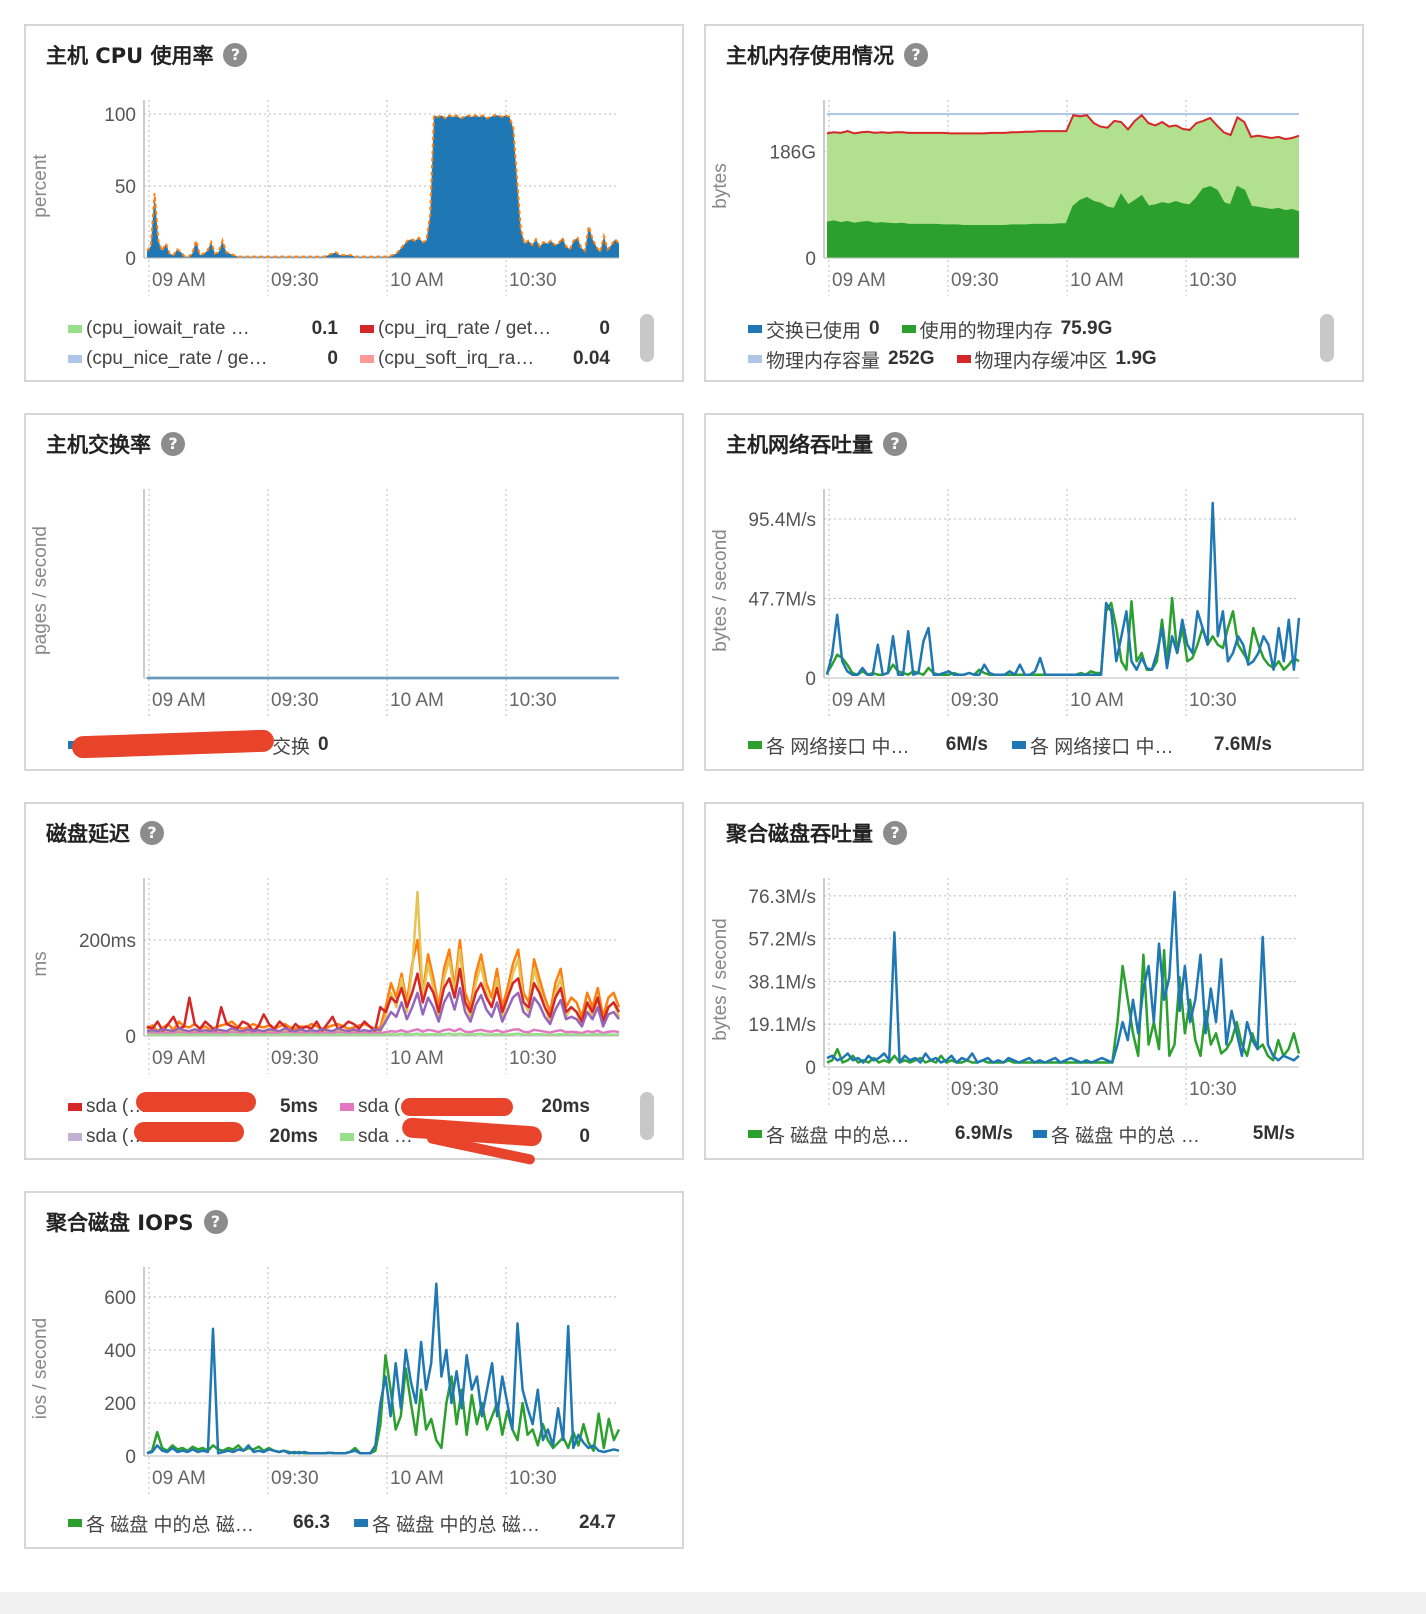  I want to click on y-tick-label: 76.3M/s, so click(782, 897).